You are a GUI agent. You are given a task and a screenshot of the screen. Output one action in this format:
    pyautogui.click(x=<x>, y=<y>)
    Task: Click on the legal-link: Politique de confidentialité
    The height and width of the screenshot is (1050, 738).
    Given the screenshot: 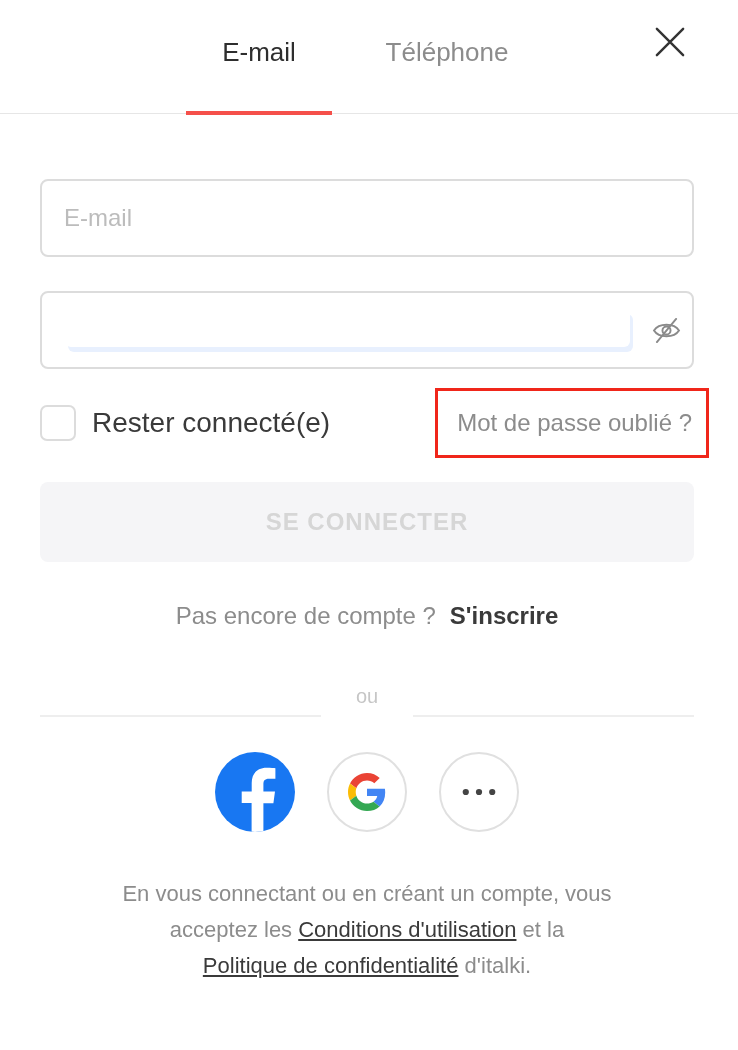 What is the action you would take?
    pyautogui.click(x=330, y=965)
    